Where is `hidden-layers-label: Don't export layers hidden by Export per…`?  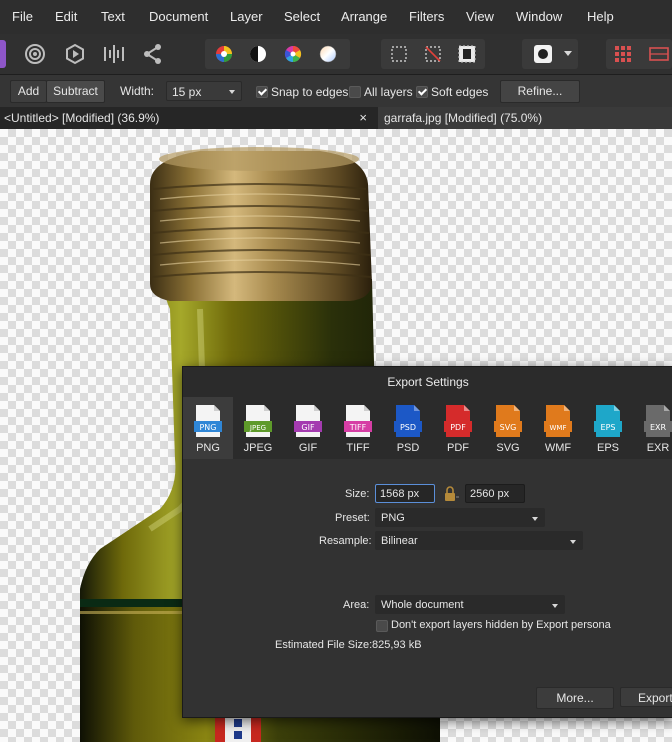 hidden-layers-label: Don't export layers hidden by Export per… is located at coordinates (501, 625).